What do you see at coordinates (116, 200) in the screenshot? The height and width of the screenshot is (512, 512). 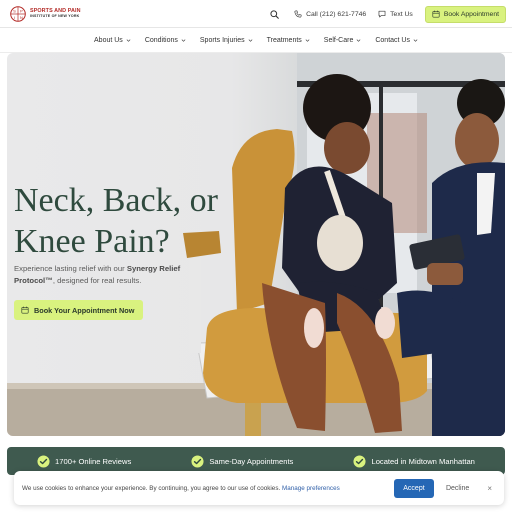 I see `hero-title-line1: Neck, Back, or` at bounding box center [116, 200].